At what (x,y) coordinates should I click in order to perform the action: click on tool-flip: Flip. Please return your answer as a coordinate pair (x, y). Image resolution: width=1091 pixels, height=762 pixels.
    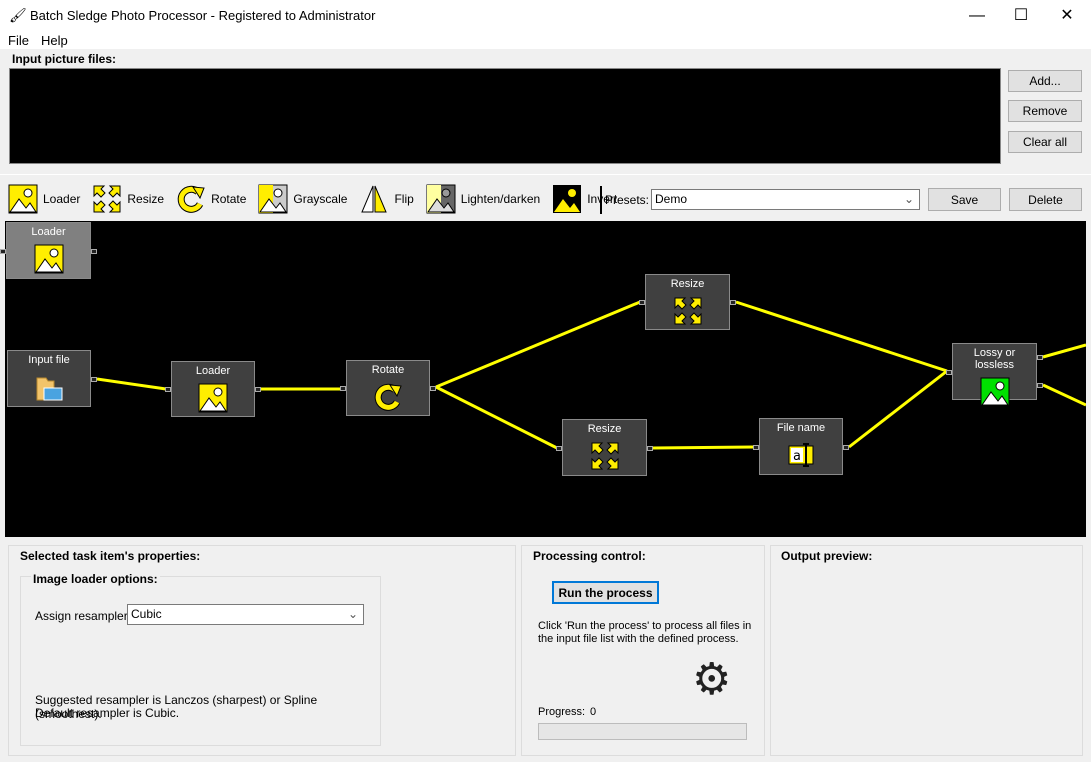
    Looking at the image, I should click on (386, 199).